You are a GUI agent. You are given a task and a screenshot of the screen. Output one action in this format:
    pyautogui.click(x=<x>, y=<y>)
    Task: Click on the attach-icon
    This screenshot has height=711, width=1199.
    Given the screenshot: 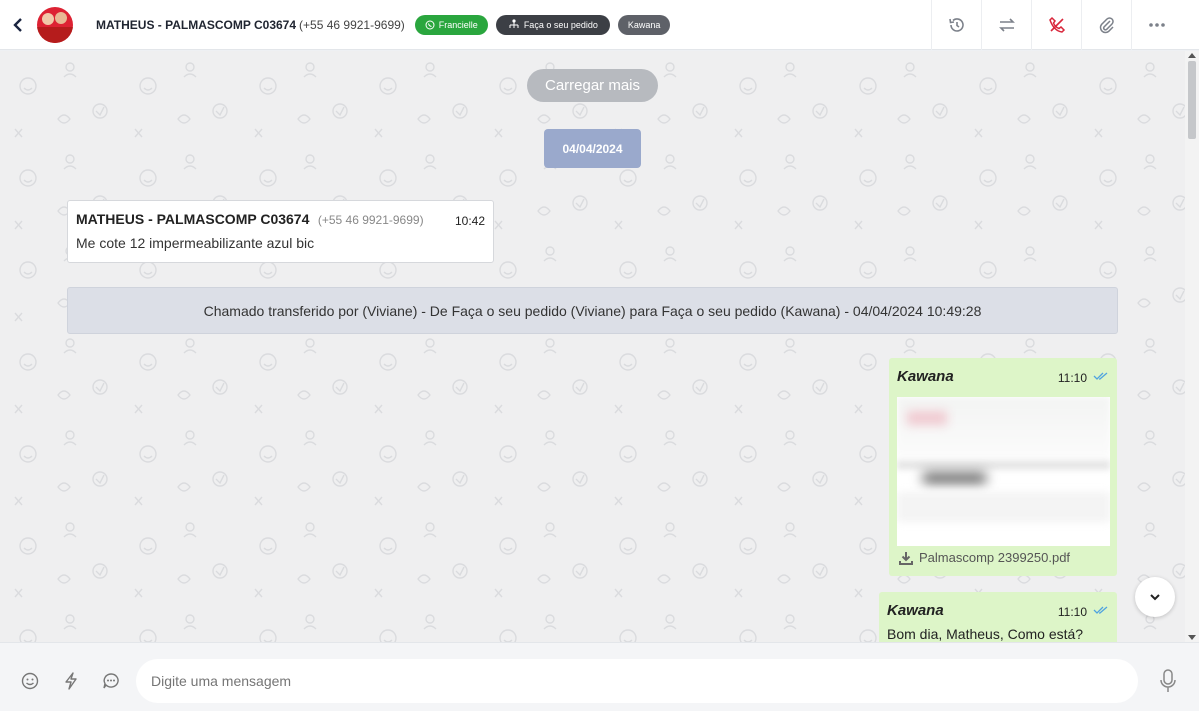 What is the action you would take?
    pyautogui.click(x=1106, y=25)
    